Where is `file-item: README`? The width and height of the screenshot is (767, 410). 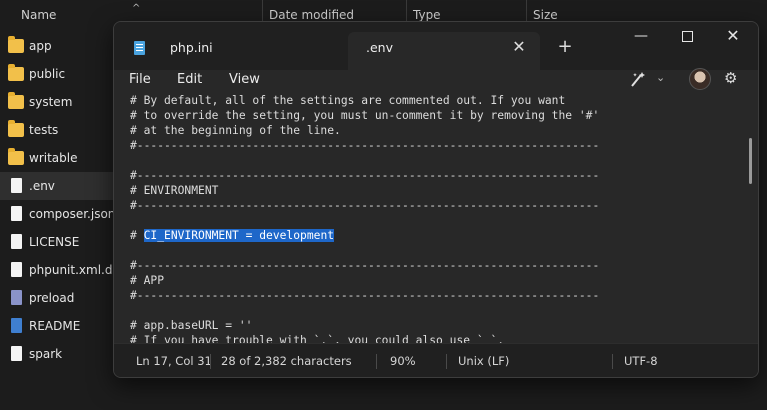
file-item: README is located at coordinates (57, 326).